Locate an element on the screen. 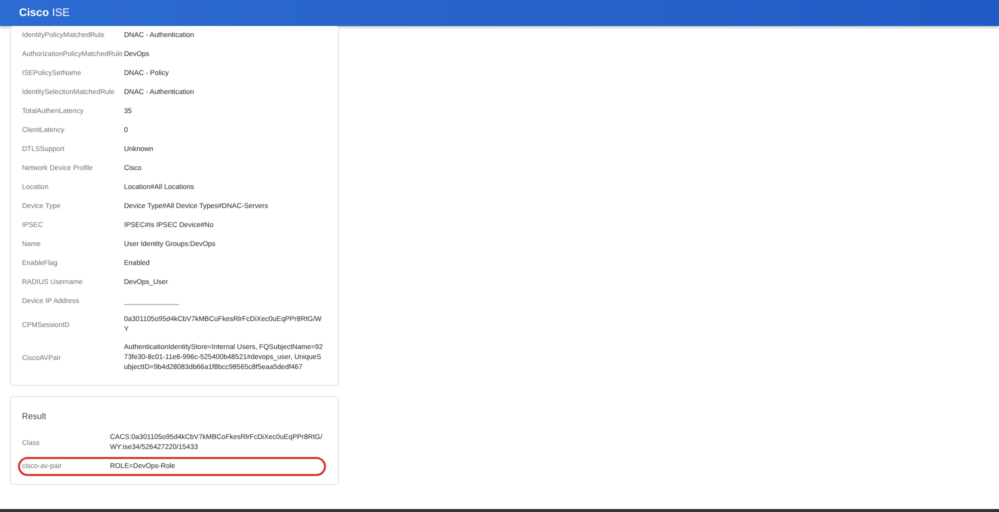  product-name: ISE is located at coordinates (61, 13).